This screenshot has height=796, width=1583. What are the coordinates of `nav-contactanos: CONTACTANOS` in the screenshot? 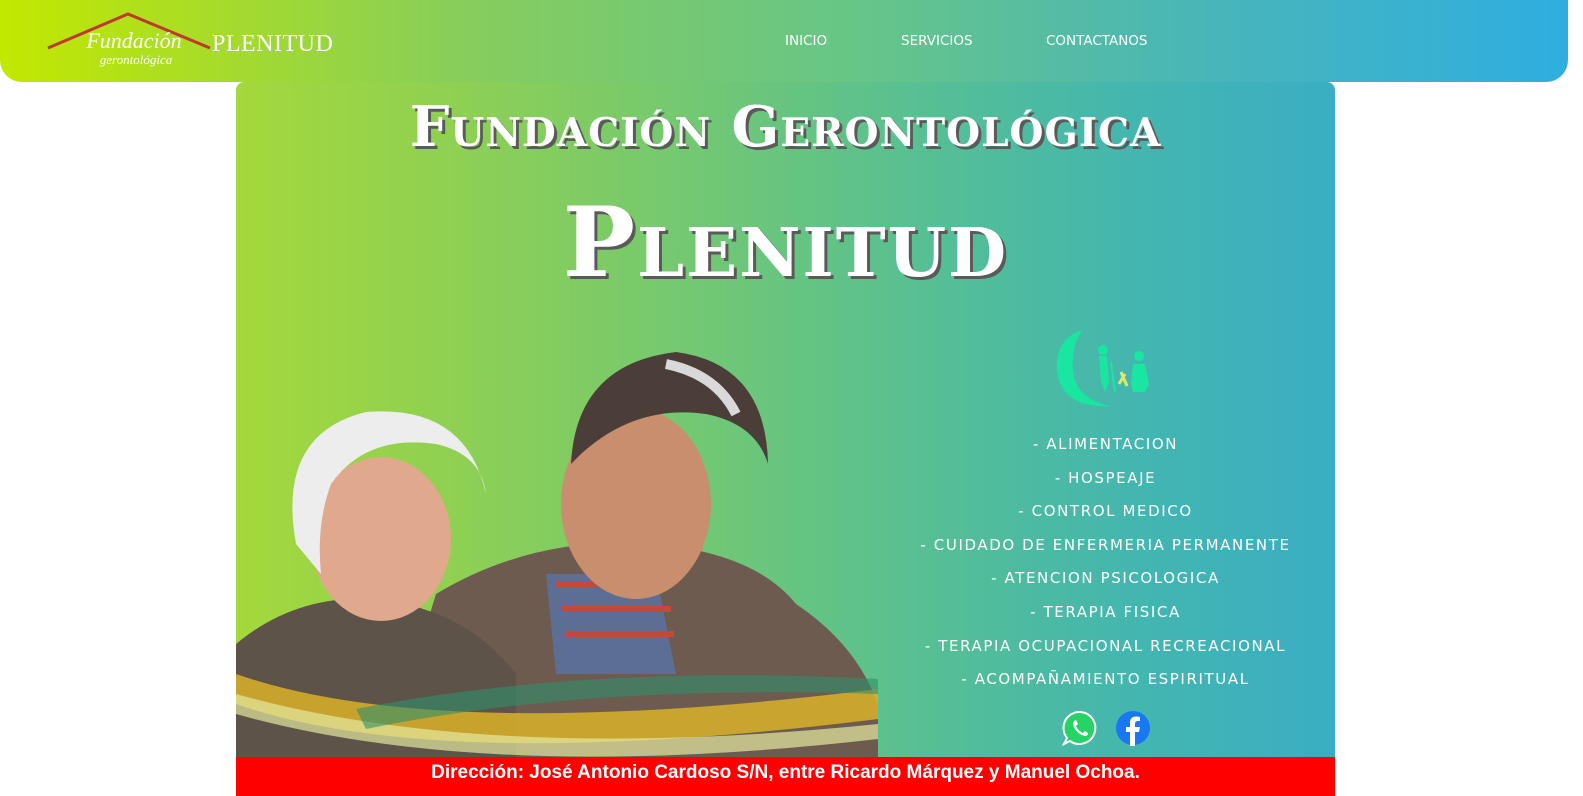 It's located at (1097, 41).